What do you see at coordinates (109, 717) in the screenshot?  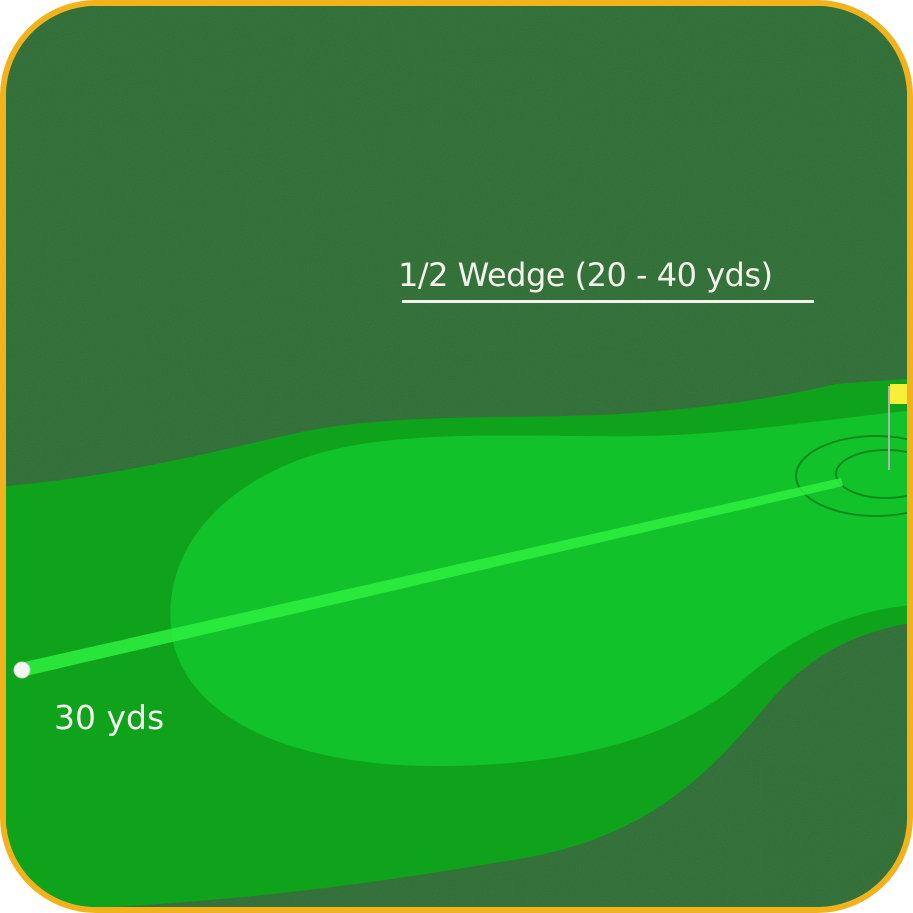 I see `distance-label: 30 yds` at bounding box center [109, 717].